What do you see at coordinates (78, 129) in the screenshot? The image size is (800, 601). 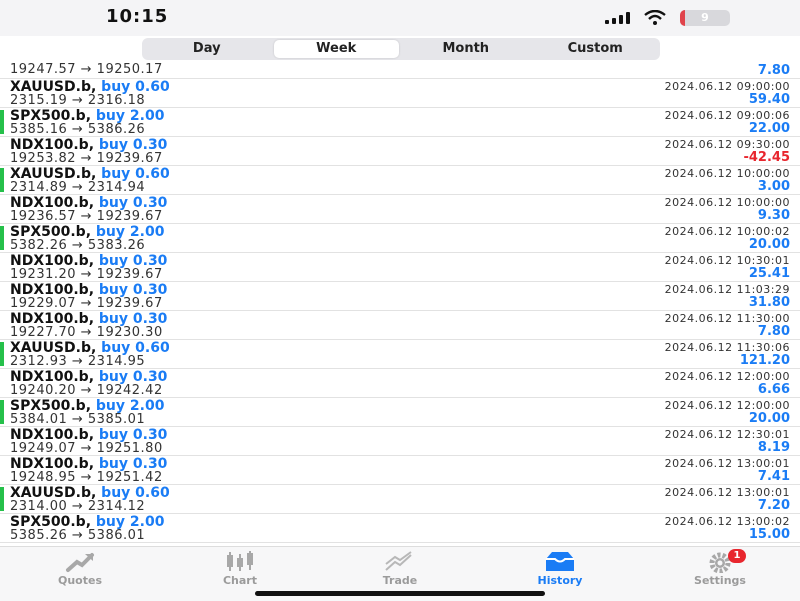 I see `trade-prices: 5385.16 → 5386.26` at bounding box center [78, 129].